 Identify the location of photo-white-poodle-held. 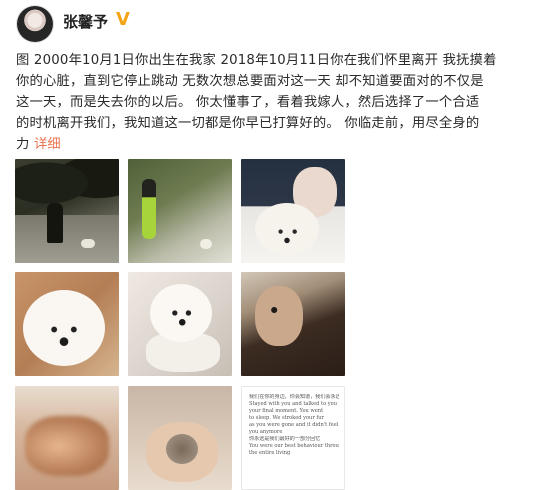
(67, 324).